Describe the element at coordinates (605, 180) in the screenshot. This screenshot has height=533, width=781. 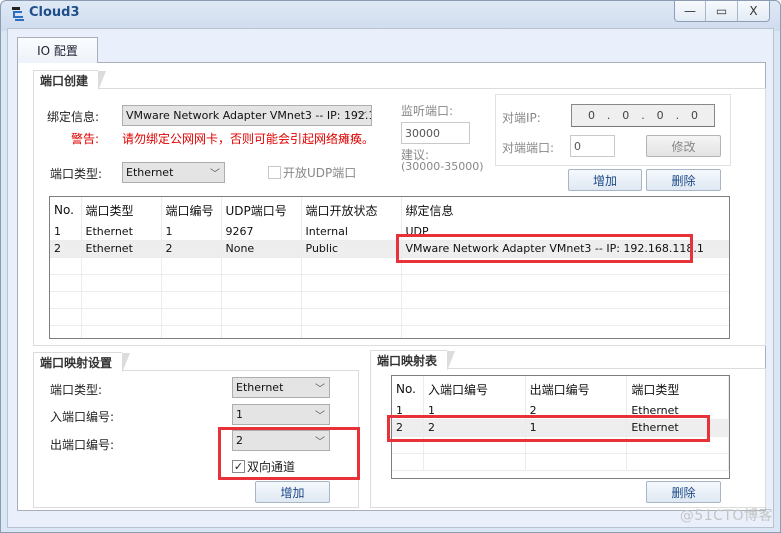
I see `add-port-button: 增加` at that location.